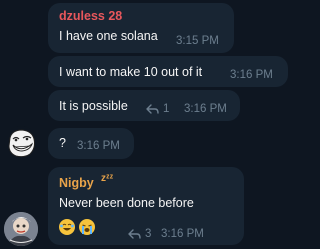 This screenshot has height=249, width=320. What do you see at coordinates (93, 106) in the screenshot?
I see `message-text: It is possible` at bounding box center [93, 106].